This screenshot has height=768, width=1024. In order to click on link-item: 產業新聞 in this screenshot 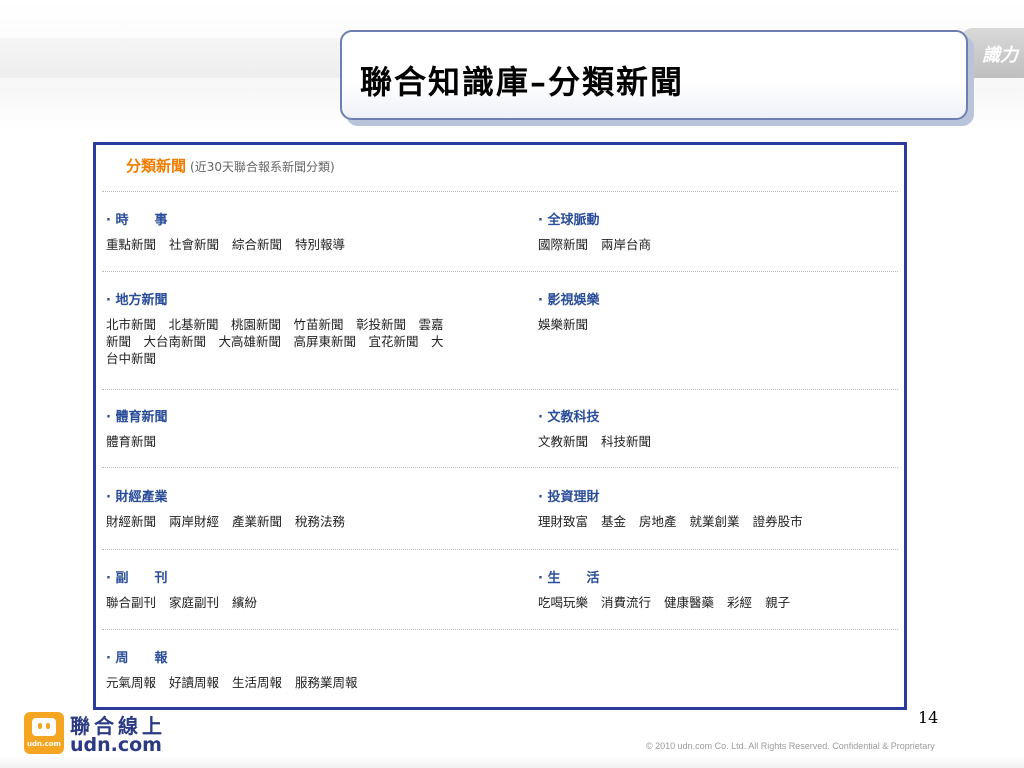, I will do `click(257, 521)`.